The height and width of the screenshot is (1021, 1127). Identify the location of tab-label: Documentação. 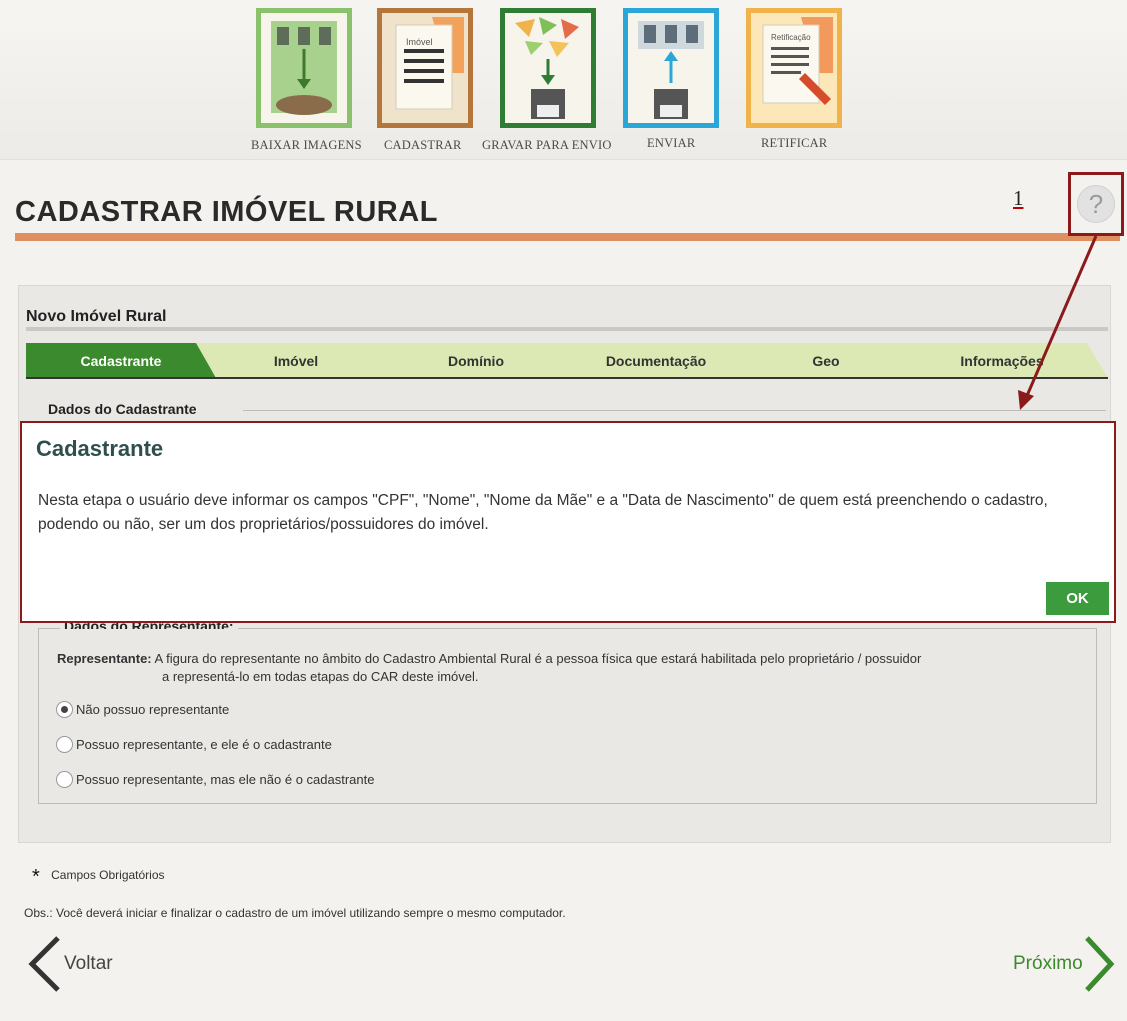
(656, 360).